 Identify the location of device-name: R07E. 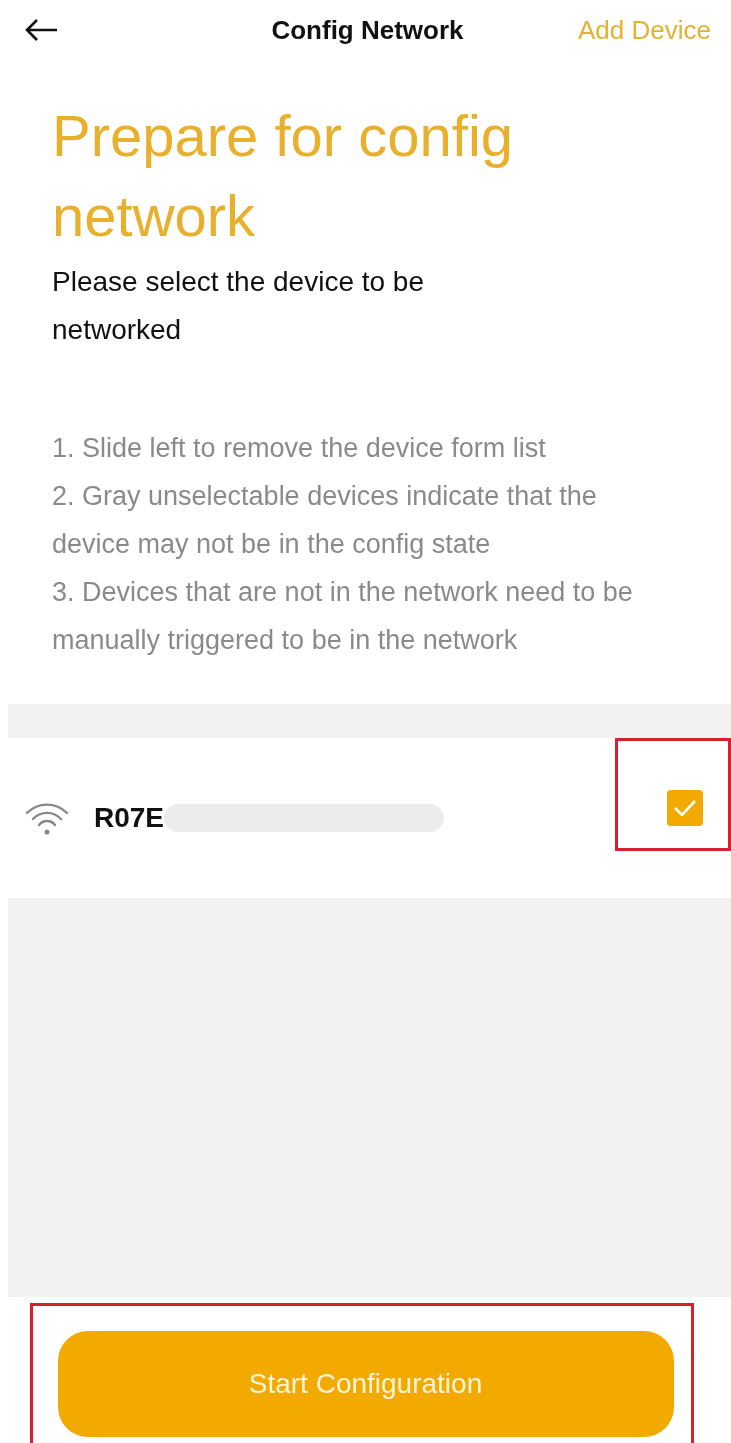
(129, 818).